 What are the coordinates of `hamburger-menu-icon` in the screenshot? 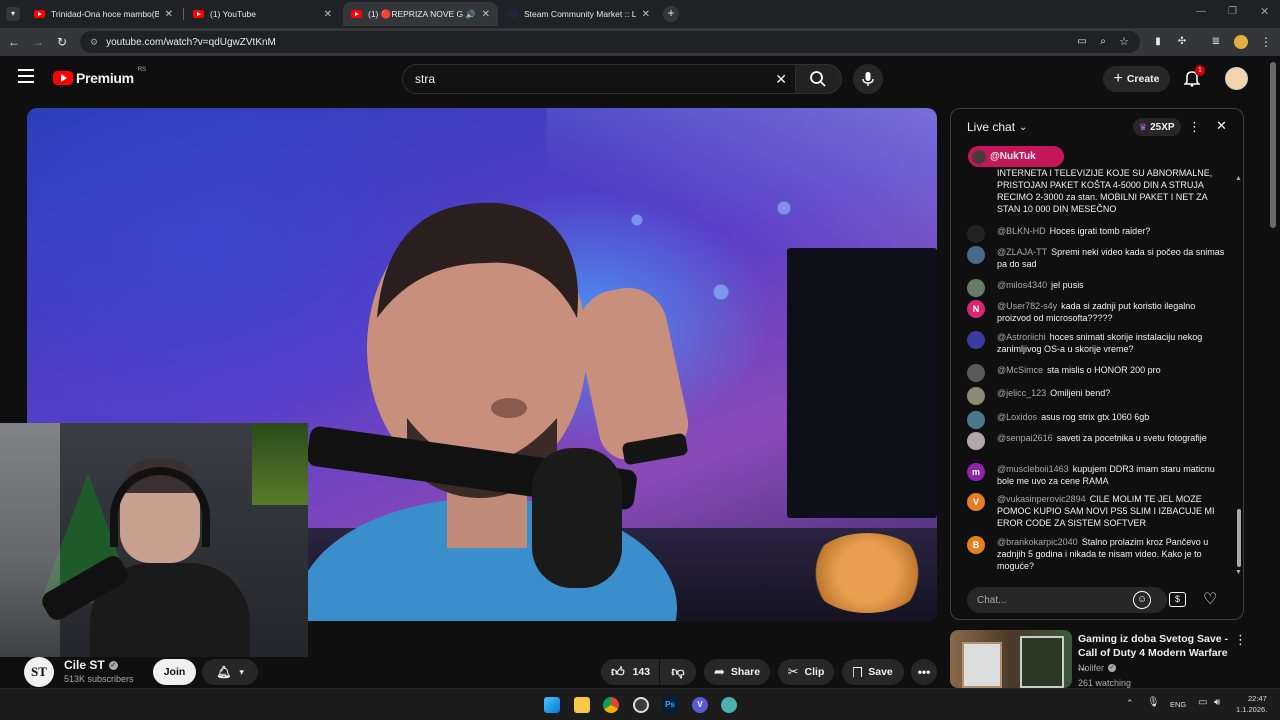 It's located at (26, 76).